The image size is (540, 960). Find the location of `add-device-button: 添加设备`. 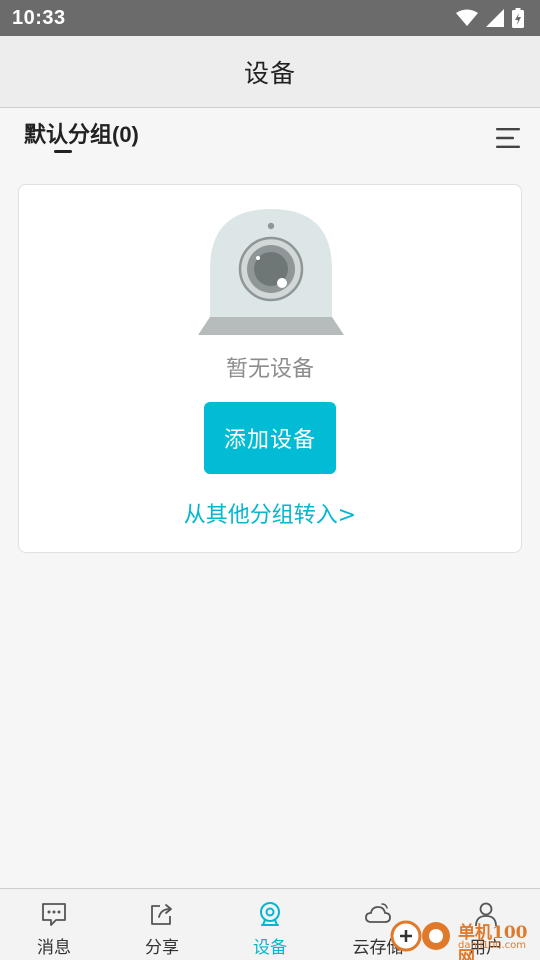

add-device-button: 添加设备 is located at coordinates (270, 438).